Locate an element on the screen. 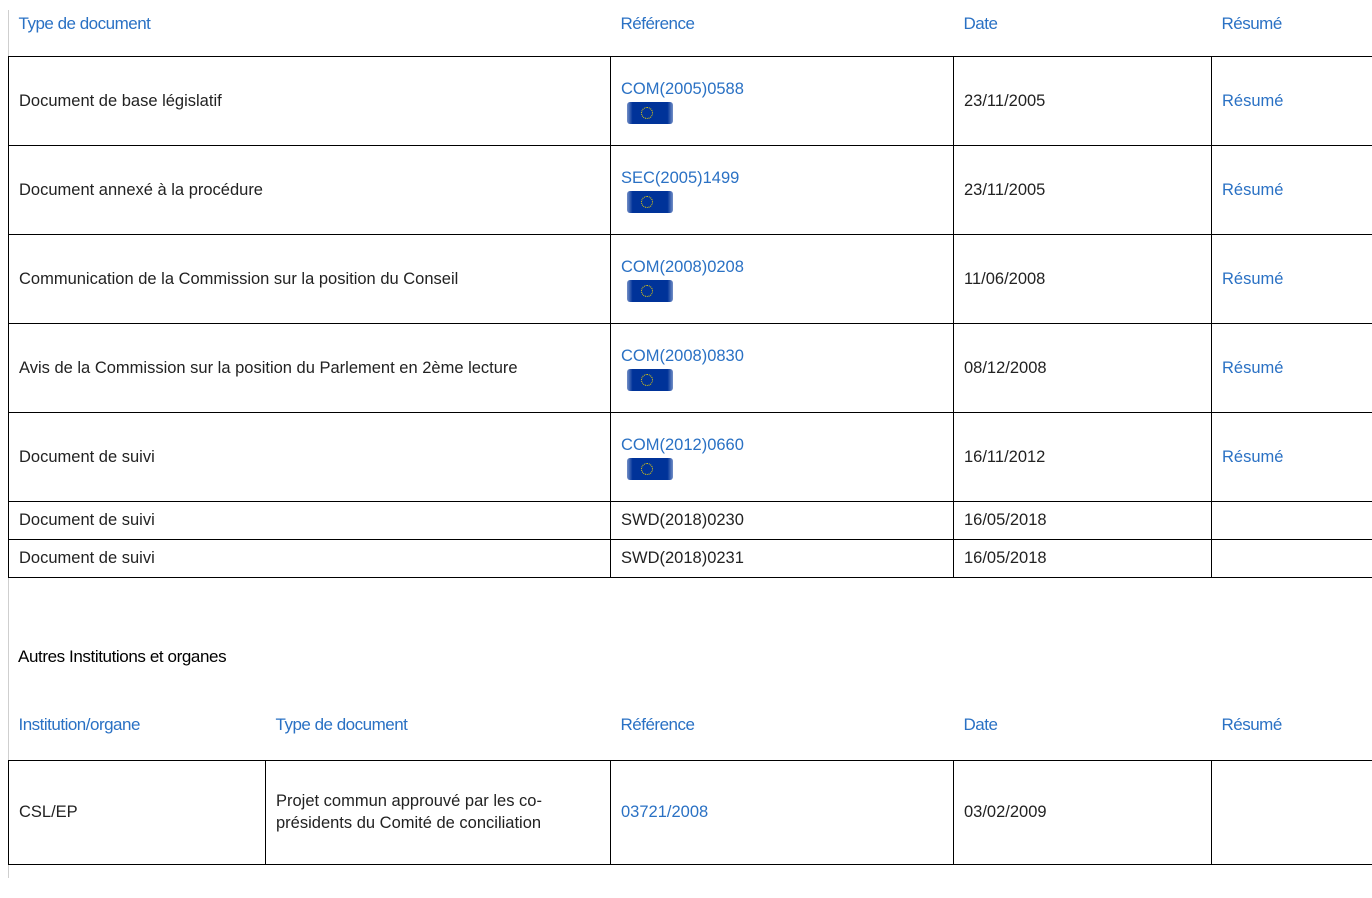  cell-date: 16/11/2012 is located at coordinates (1082, 456).